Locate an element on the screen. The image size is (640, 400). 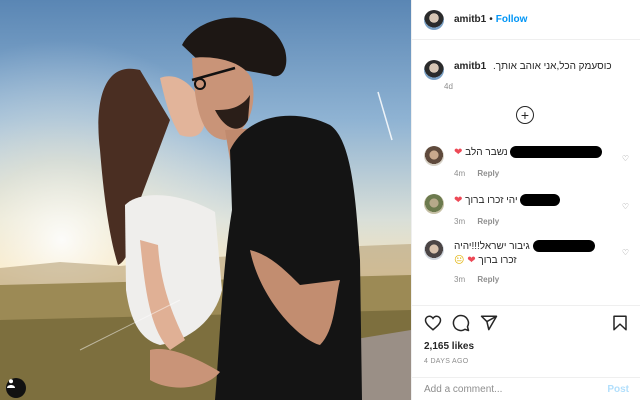
comment-icon is located at coordinates (461, 323).